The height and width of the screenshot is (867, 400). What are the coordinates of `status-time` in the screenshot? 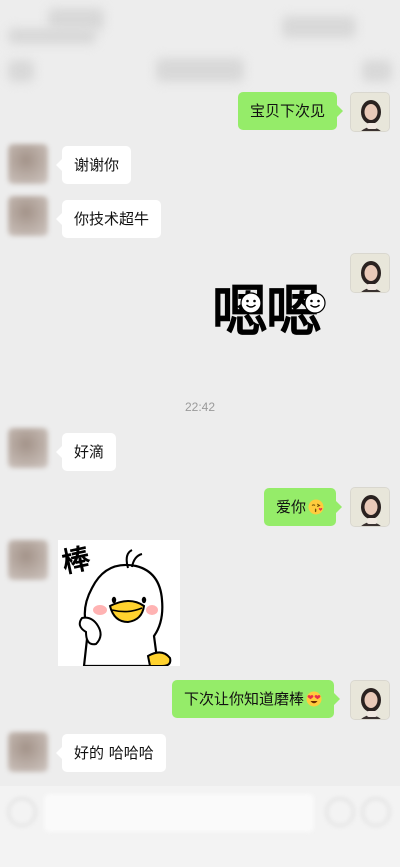 It's located at (76, 19).